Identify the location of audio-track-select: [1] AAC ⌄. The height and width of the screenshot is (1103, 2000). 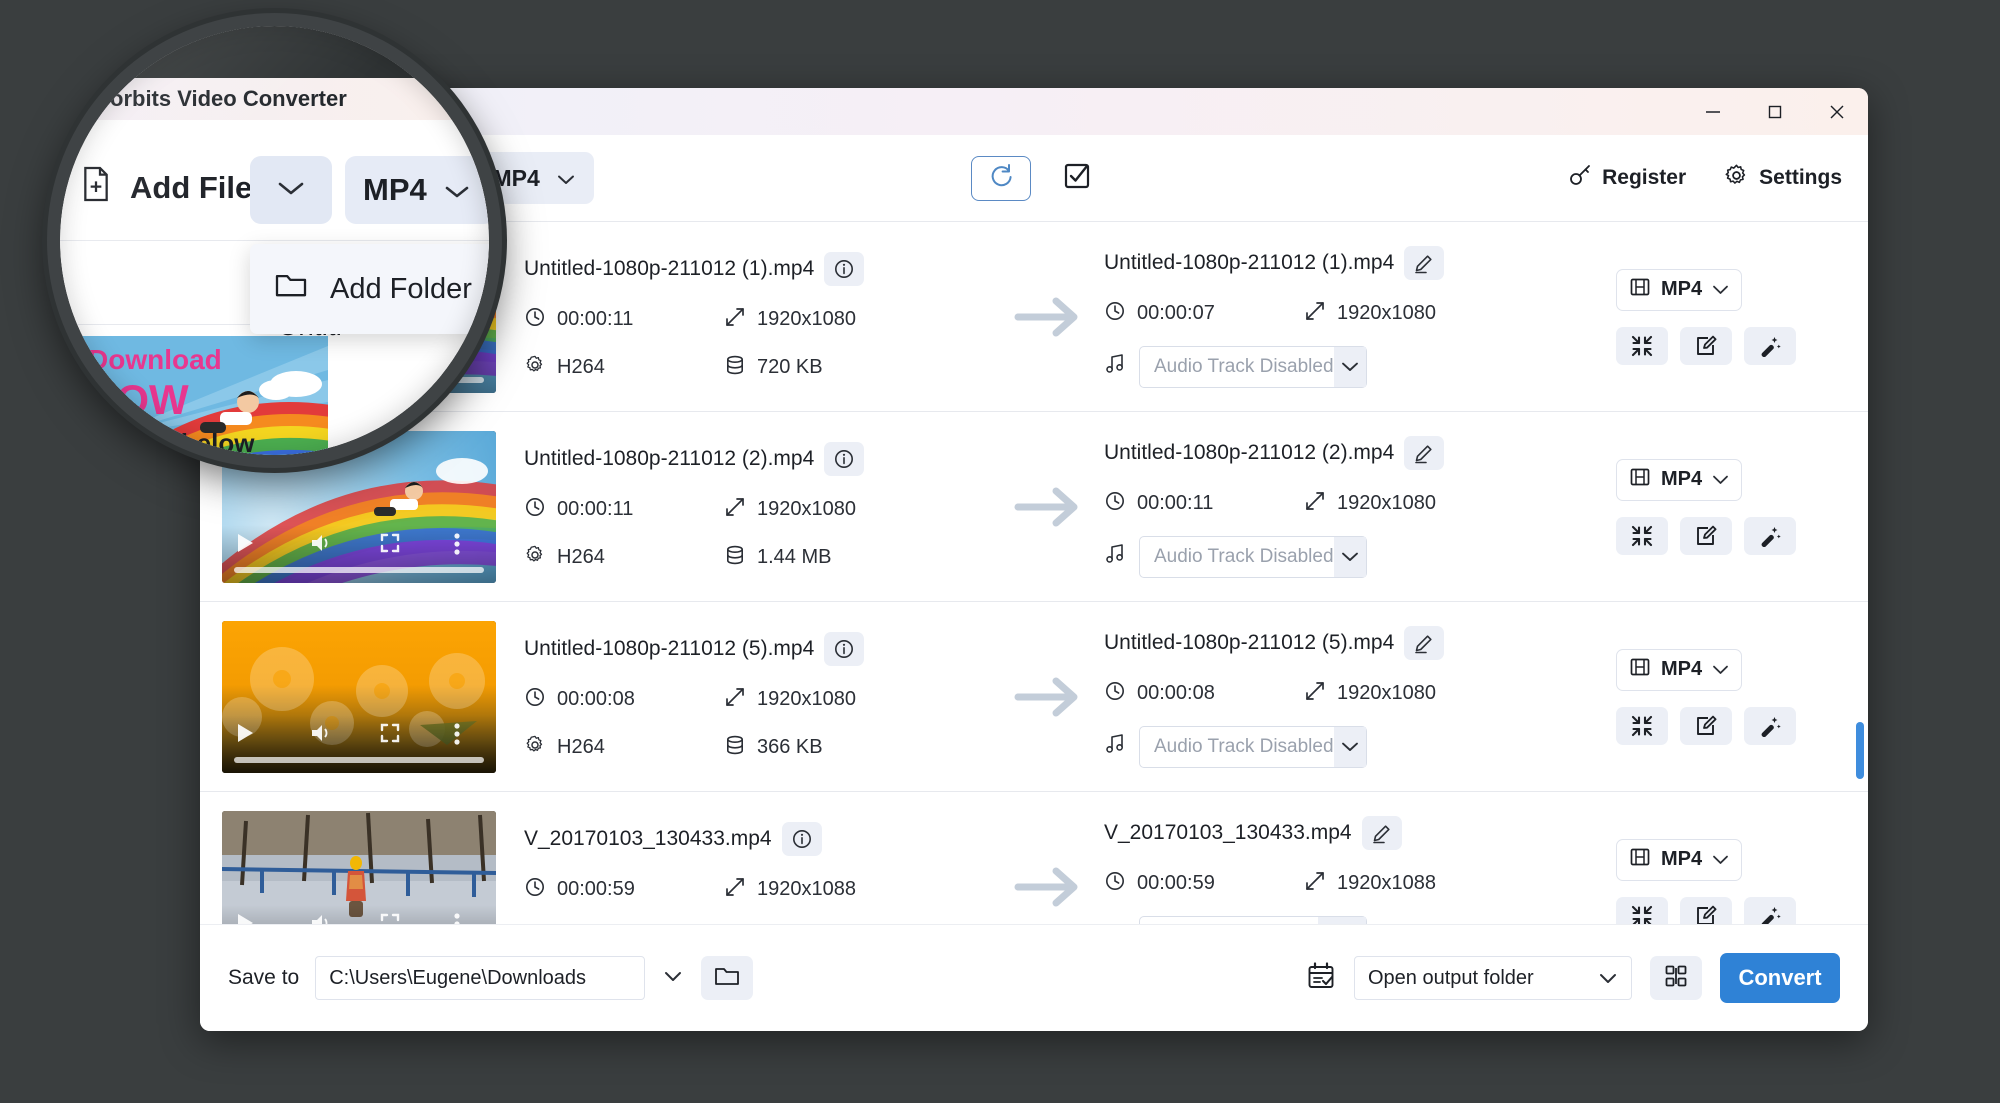
(1253, 919).